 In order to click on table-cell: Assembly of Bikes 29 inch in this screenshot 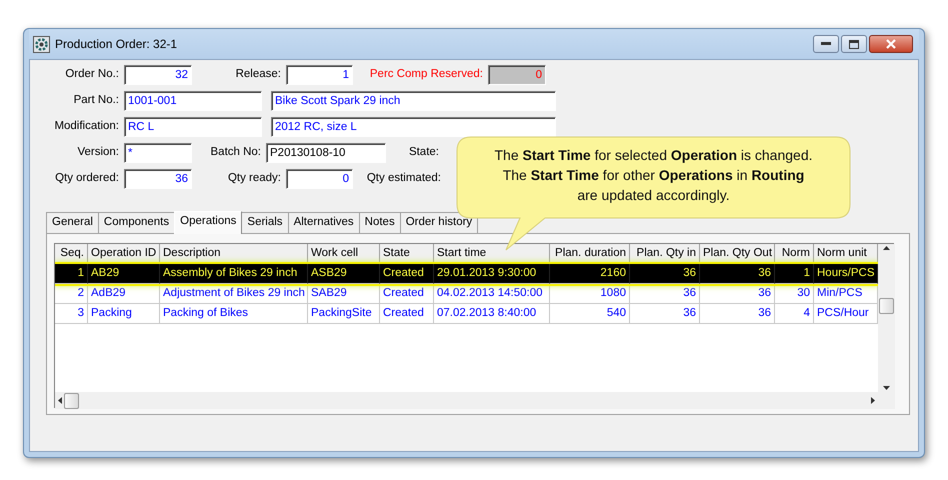, I will do `click(234, 274)`.